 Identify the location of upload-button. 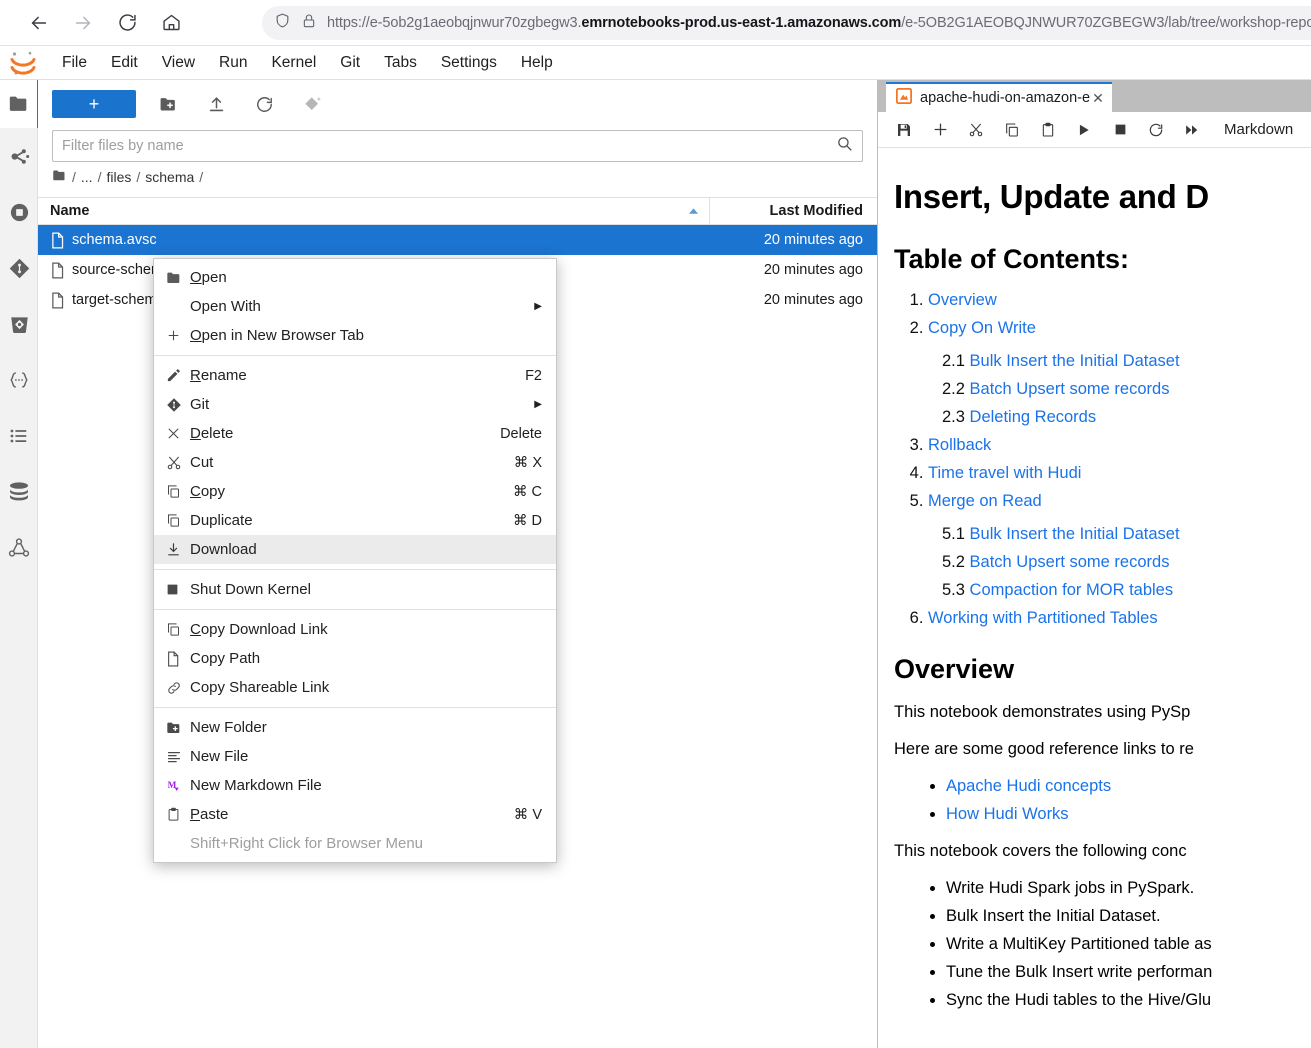
(216, 104).